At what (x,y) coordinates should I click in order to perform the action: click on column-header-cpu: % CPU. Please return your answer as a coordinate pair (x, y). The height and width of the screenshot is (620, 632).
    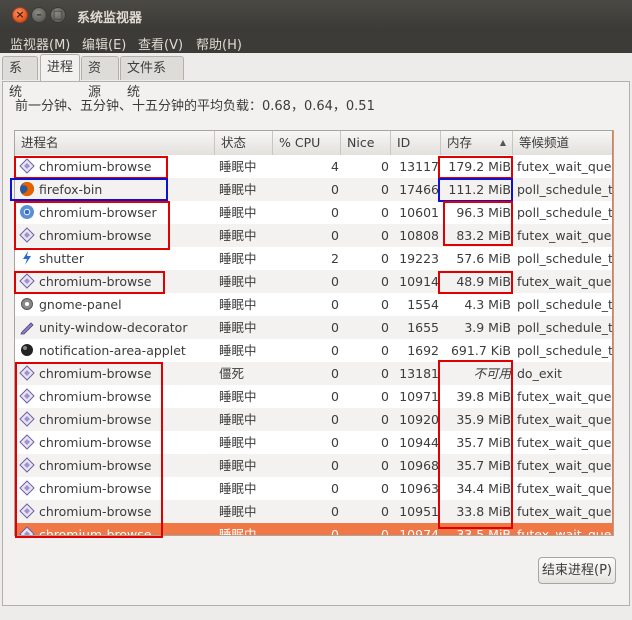
    Looking at the image, I should click on (307, 143).